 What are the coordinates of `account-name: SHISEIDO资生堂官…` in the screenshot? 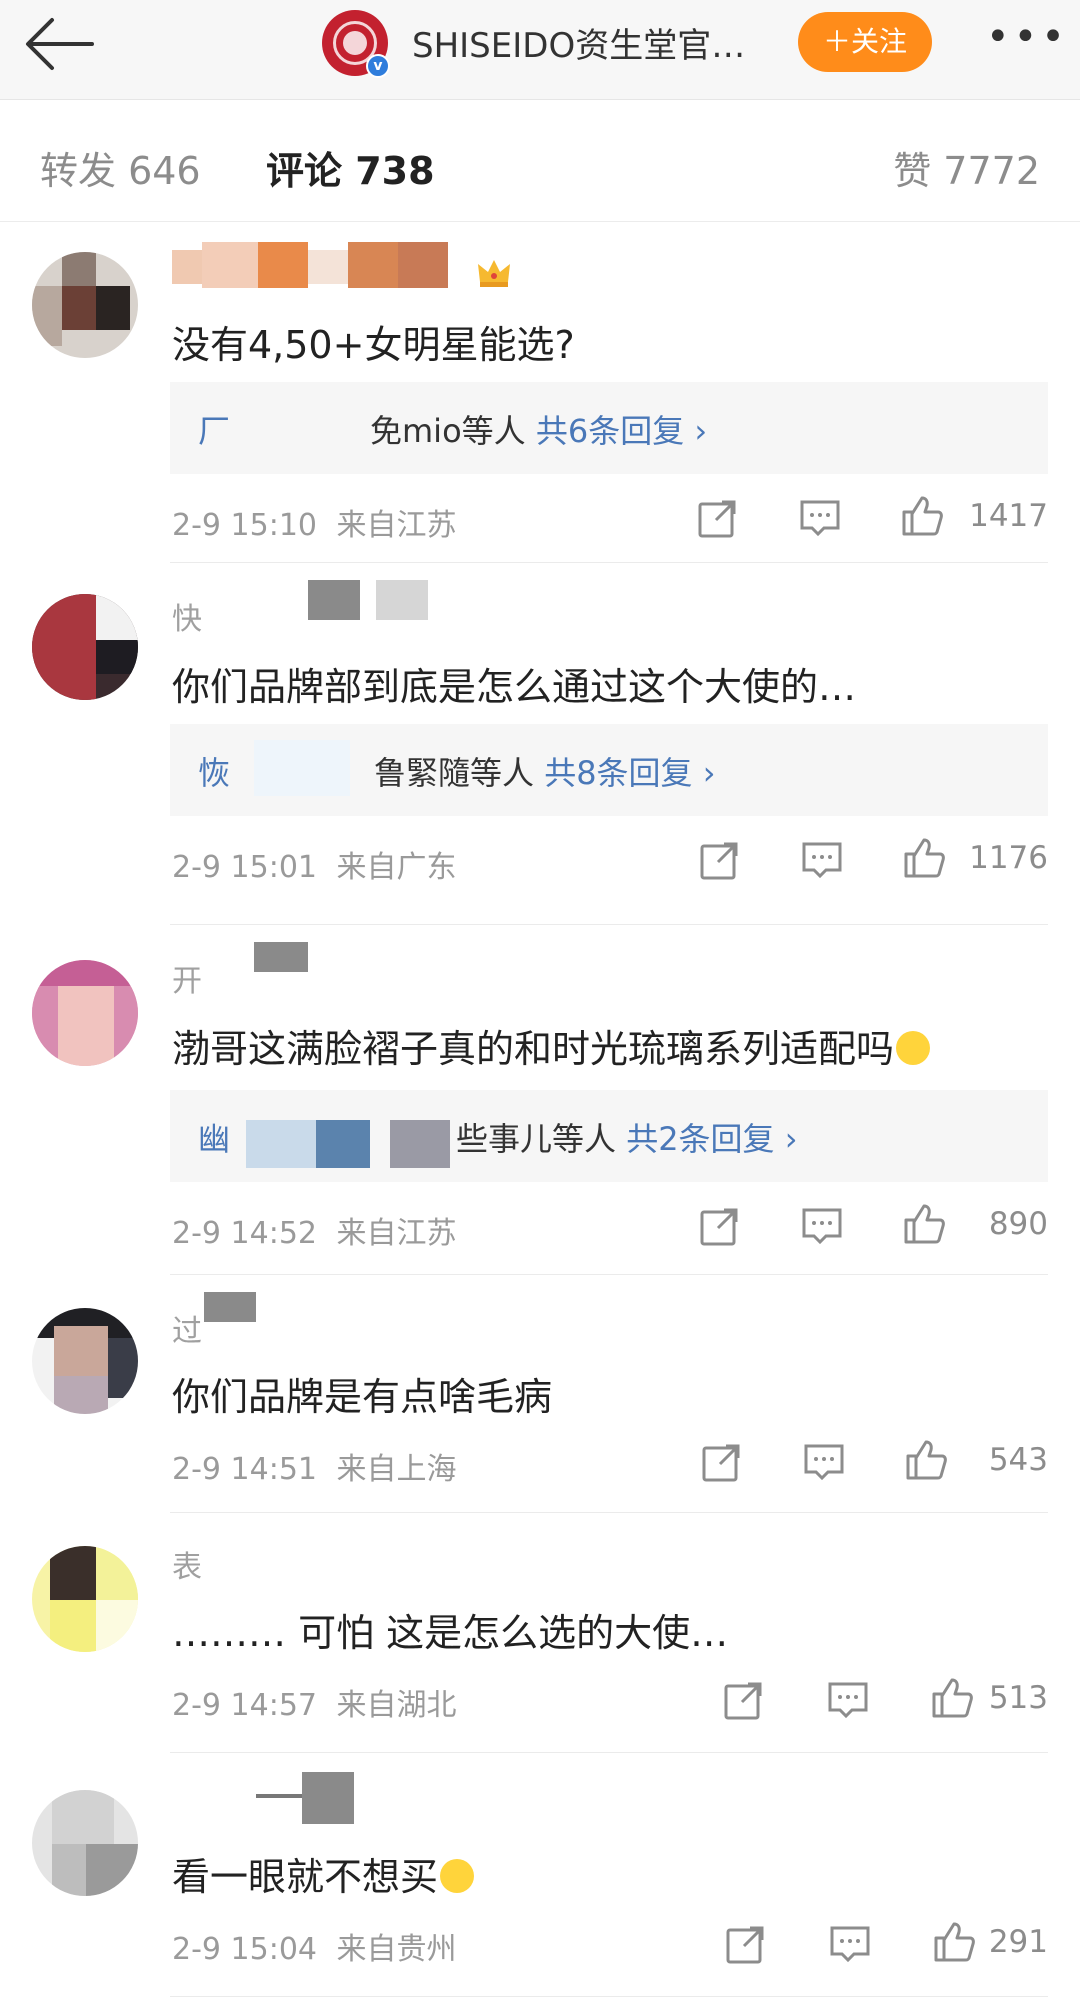 It's located at (578, 42).